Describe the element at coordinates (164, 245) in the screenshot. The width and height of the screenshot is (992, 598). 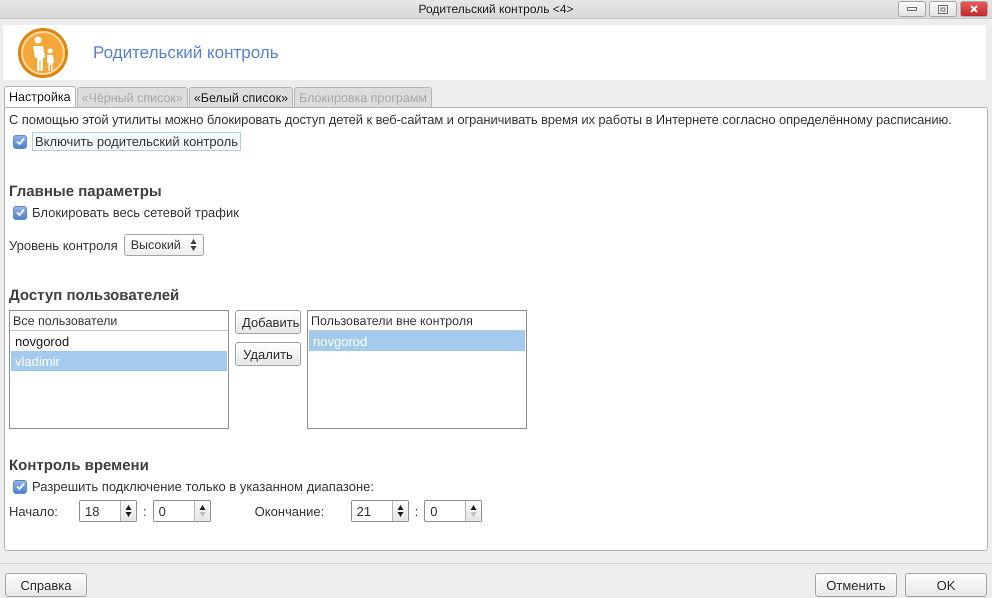
I see `level-select: Высокий` at that location.